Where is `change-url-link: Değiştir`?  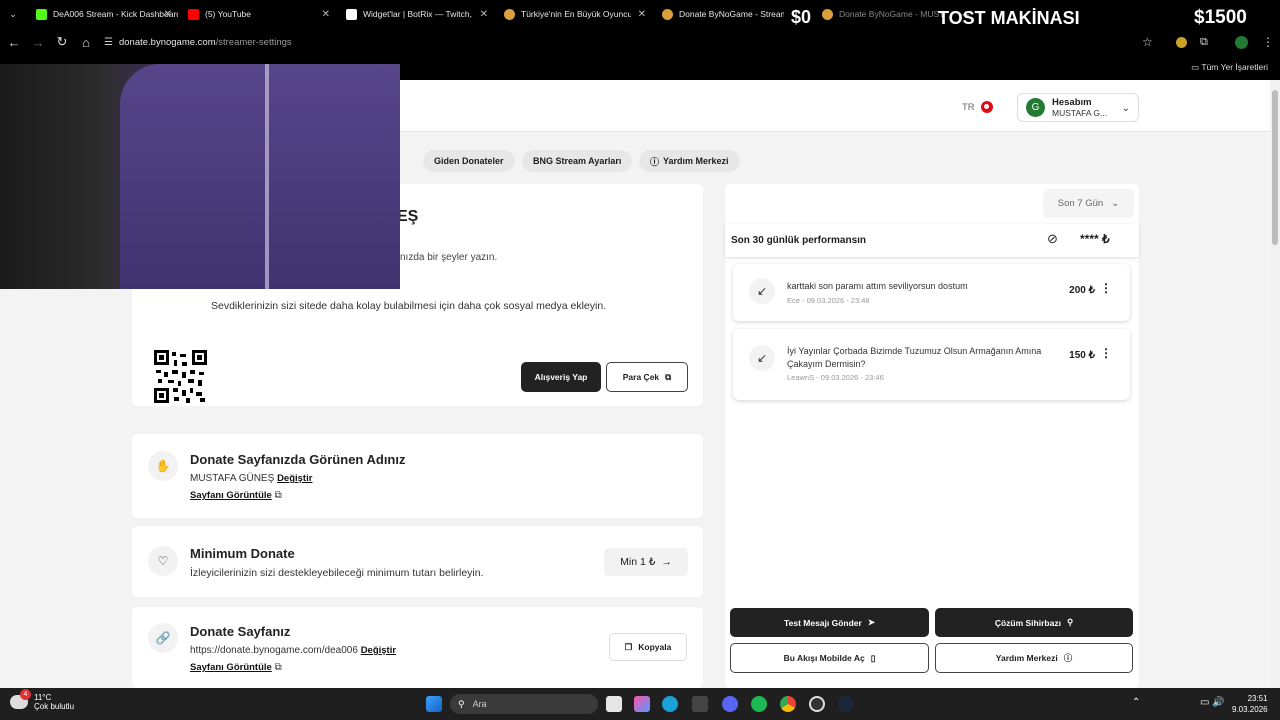 change-url-link: Değiştir is located at coordinates (378, 650).